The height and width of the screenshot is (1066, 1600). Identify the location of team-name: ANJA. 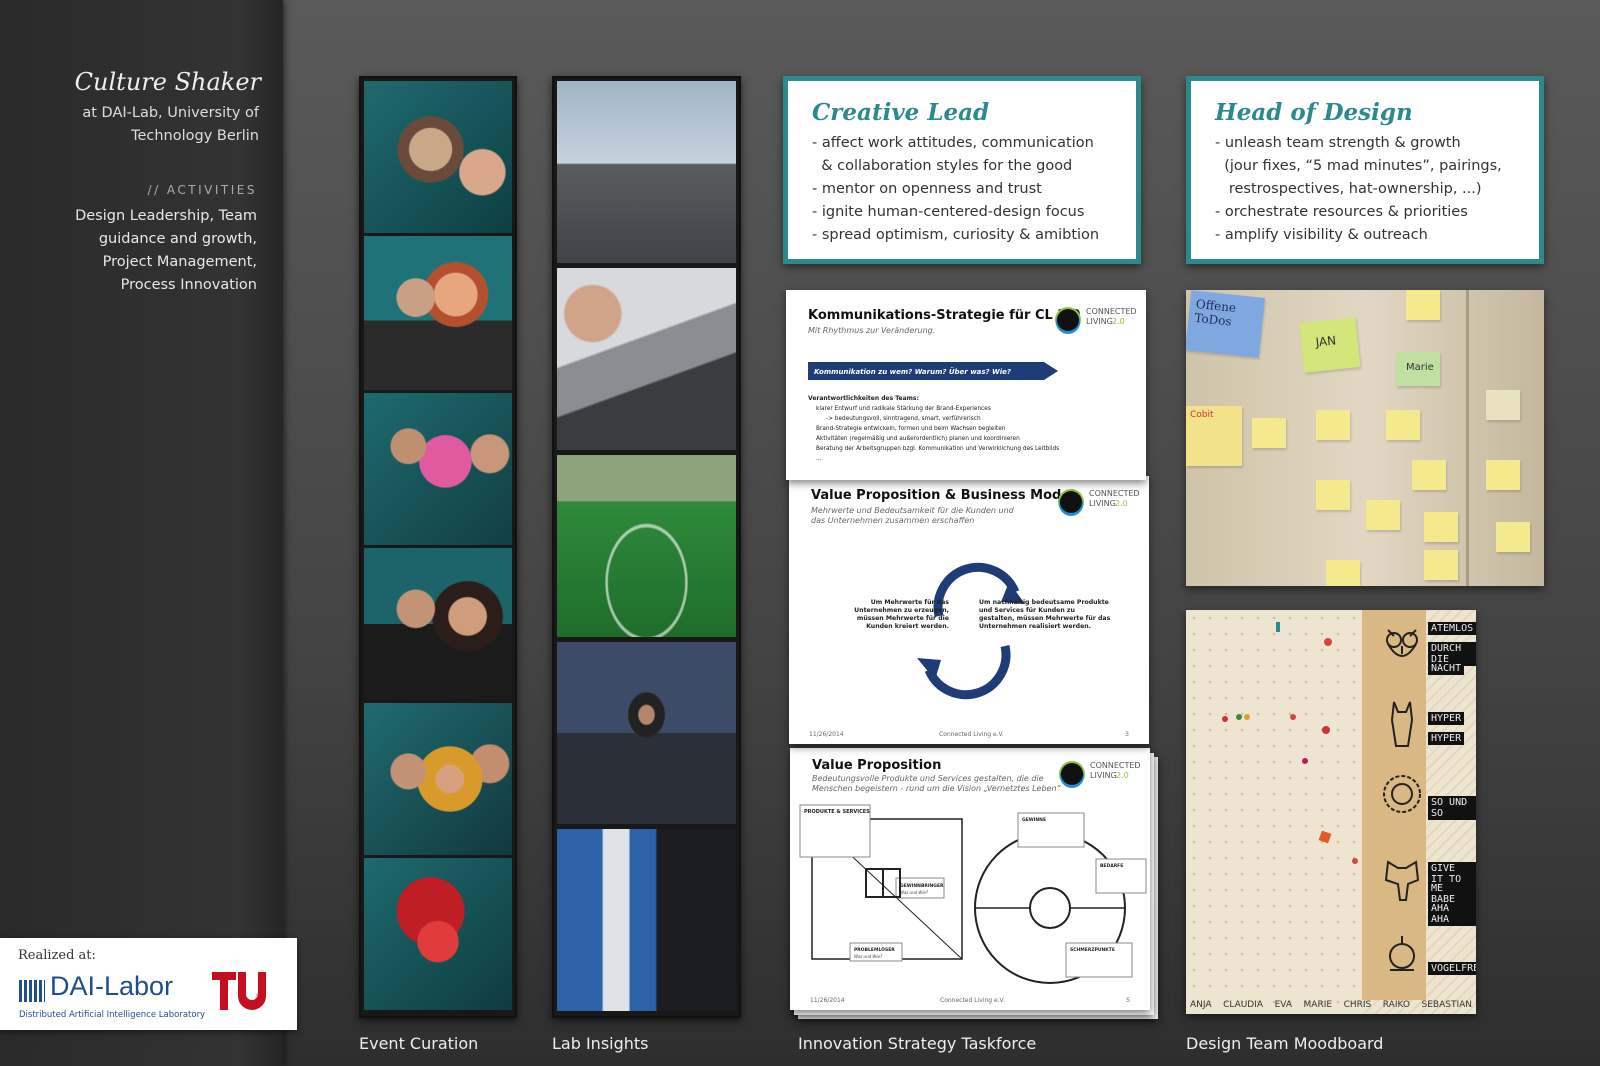
(1201, 1005).